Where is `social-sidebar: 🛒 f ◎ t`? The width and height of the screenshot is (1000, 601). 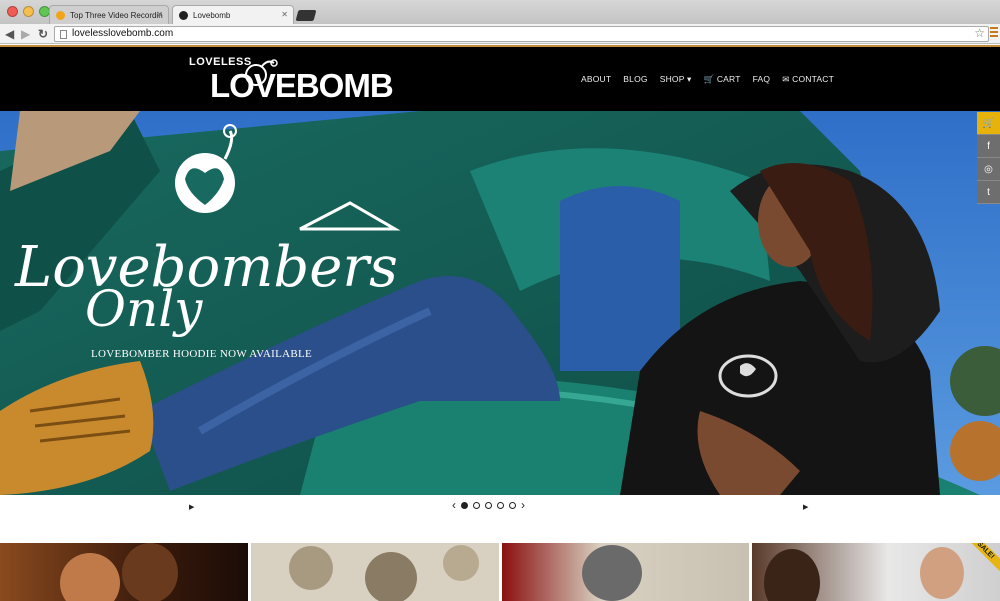
social-sidebar: 🛒 f ◎ t is located at coordinates (988, 158).